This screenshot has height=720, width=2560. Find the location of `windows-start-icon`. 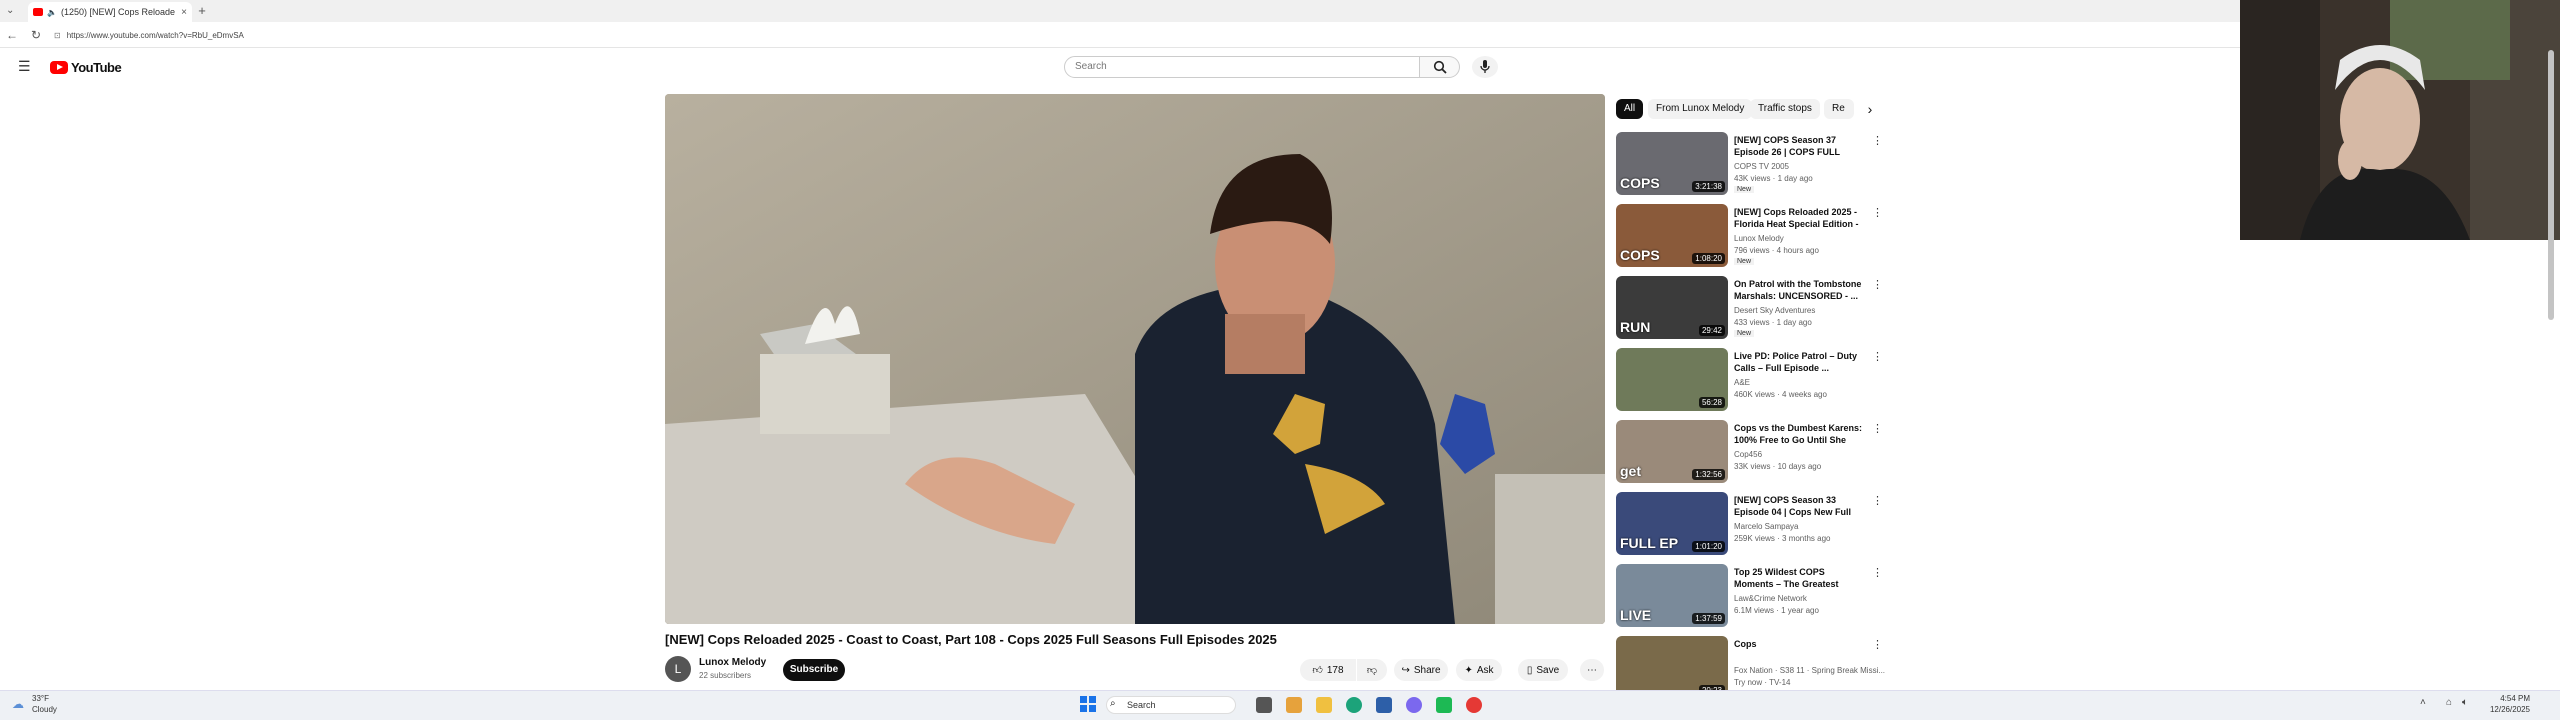

windows-start-icon is located at coordinates (1089, 705).